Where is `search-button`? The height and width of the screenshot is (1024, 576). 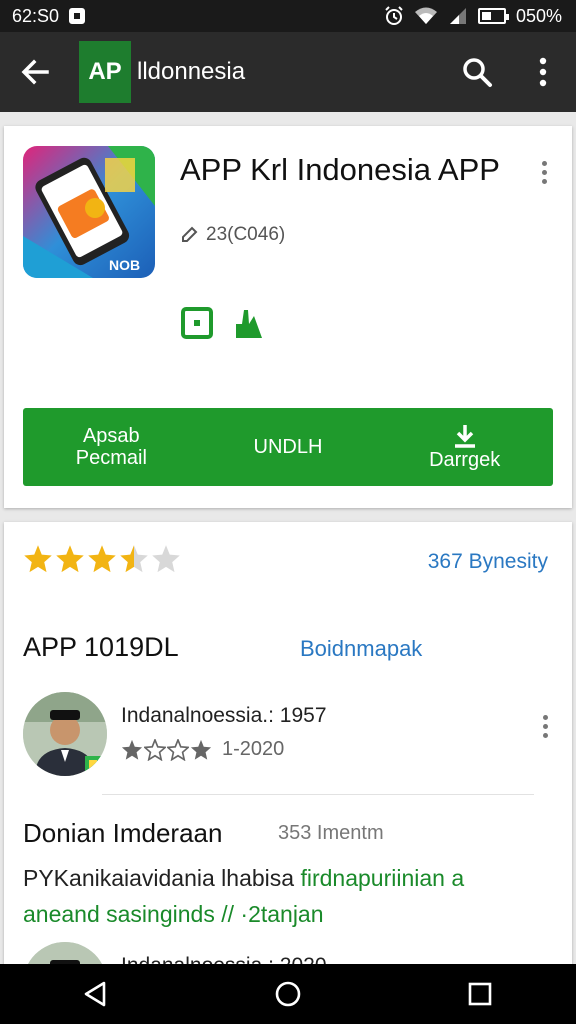 search-button is located at coordinates (477, 72).